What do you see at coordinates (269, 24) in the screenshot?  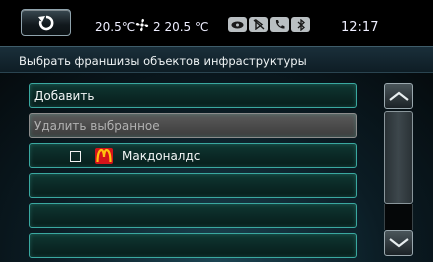 I see `status-icons` at bounding box center [269, 24].